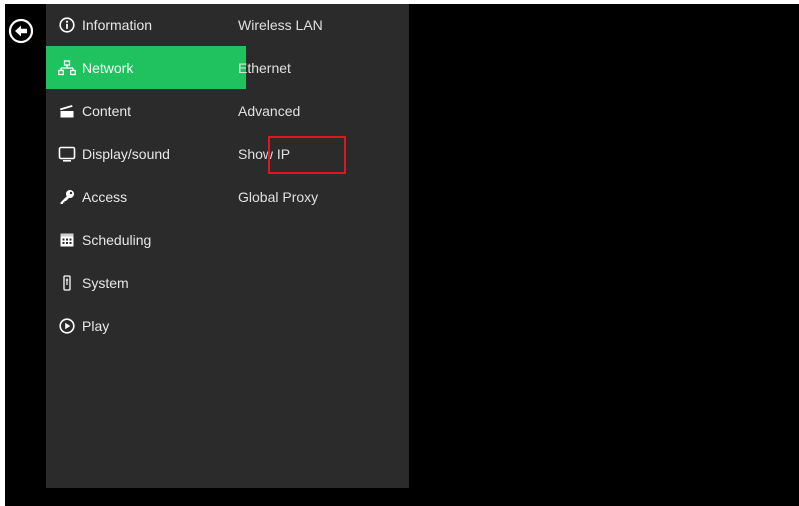  I want to click on submenu-item-show-ip: Show IP, so click(323, 153).